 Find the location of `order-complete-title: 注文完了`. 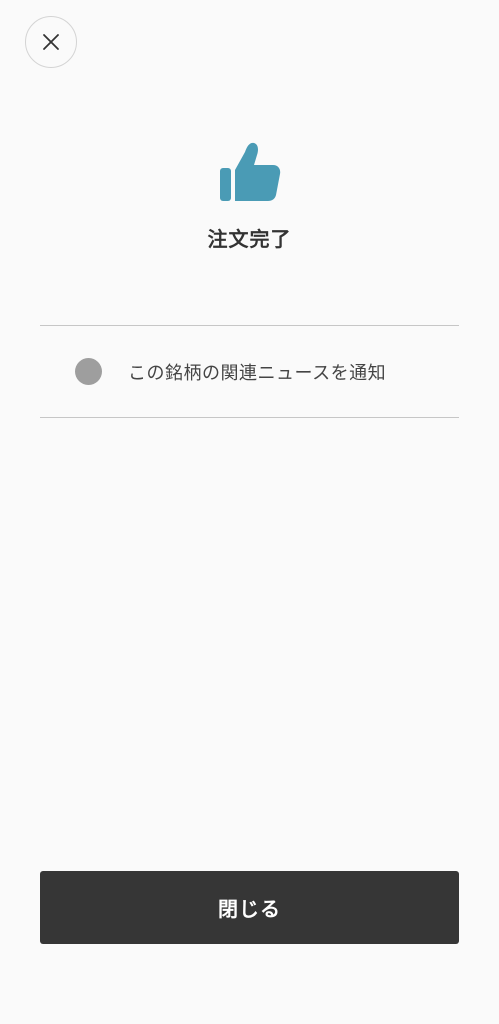

order-complete-title: 注文完了 is located at coordinates (249, 239).